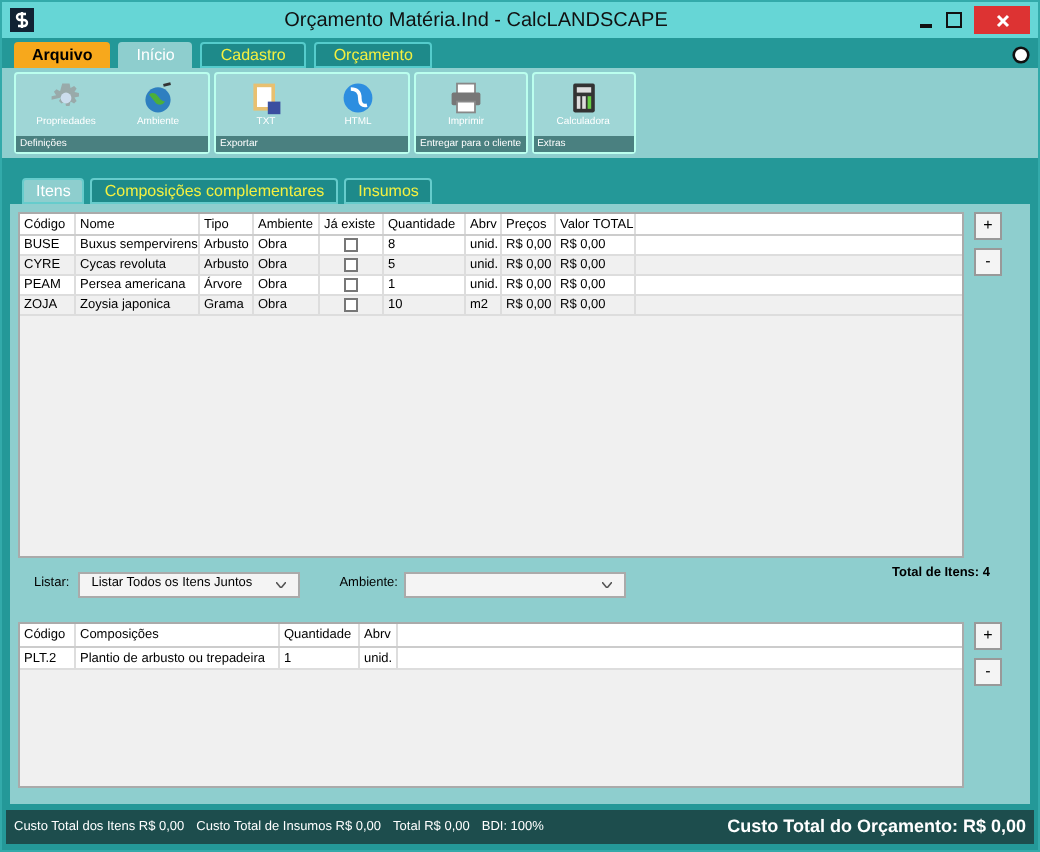  Describe the element at coordinates (373, 55) in the screenshot. I see `ribbon-tab: Orçamento` at that location.